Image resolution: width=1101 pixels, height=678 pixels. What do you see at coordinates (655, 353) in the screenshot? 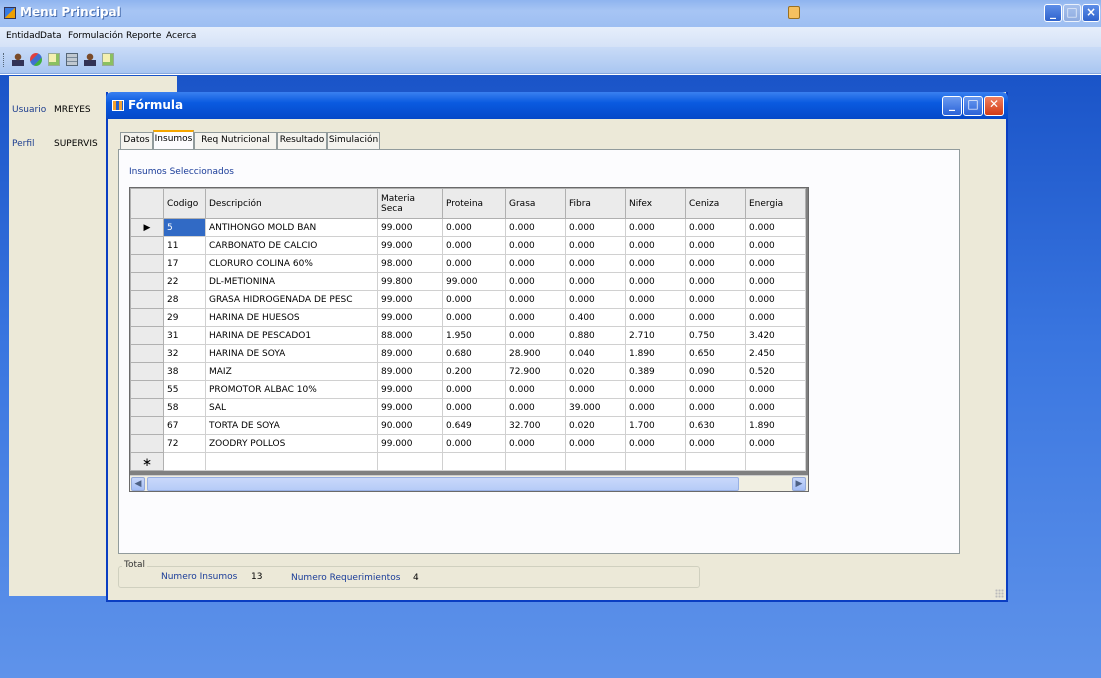
I see `grid-cell: 1.890` at bounding box center [655, 353].